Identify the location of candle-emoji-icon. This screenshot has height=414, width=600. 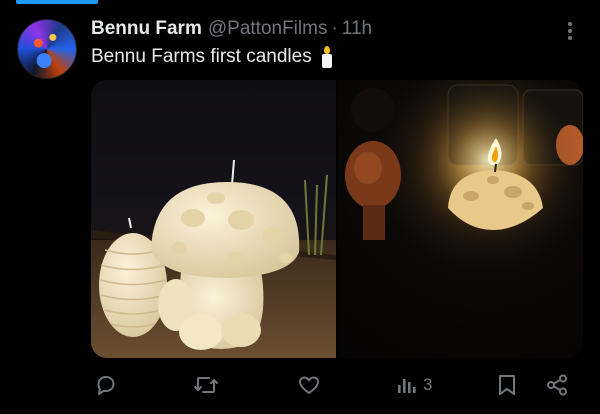
(327, 57).